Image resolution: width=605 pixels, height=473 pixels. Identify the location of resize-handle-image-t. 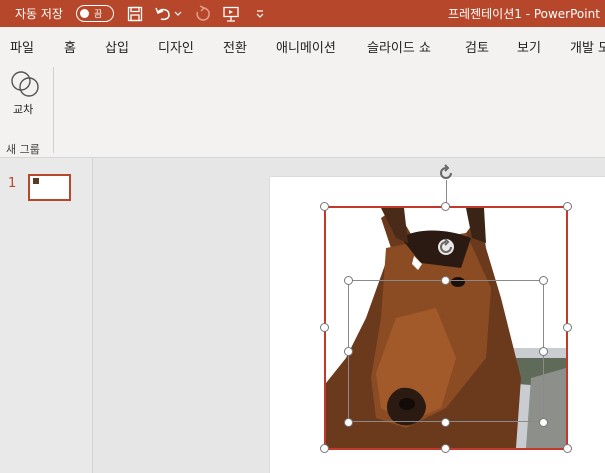
(445, 206).